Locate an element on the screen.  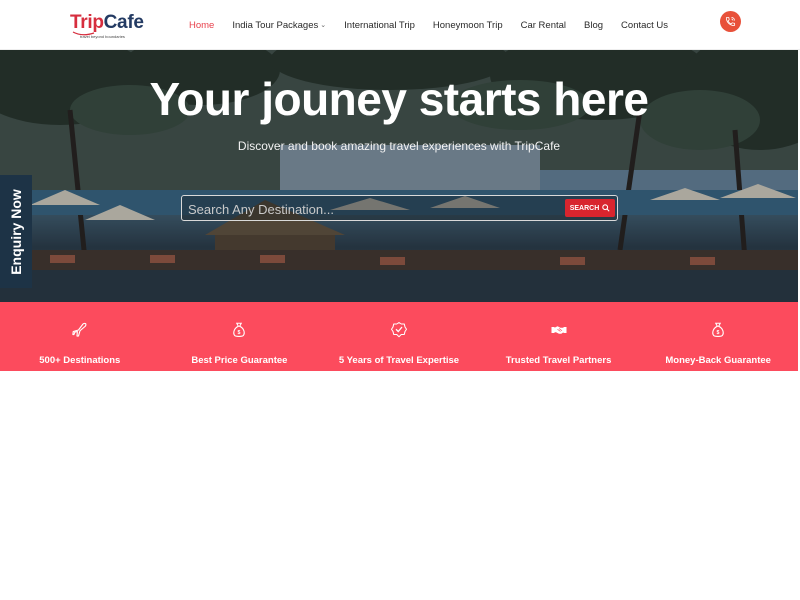
logo: TripCafe travel beyond boundaries is located at coordinates (110, 27).